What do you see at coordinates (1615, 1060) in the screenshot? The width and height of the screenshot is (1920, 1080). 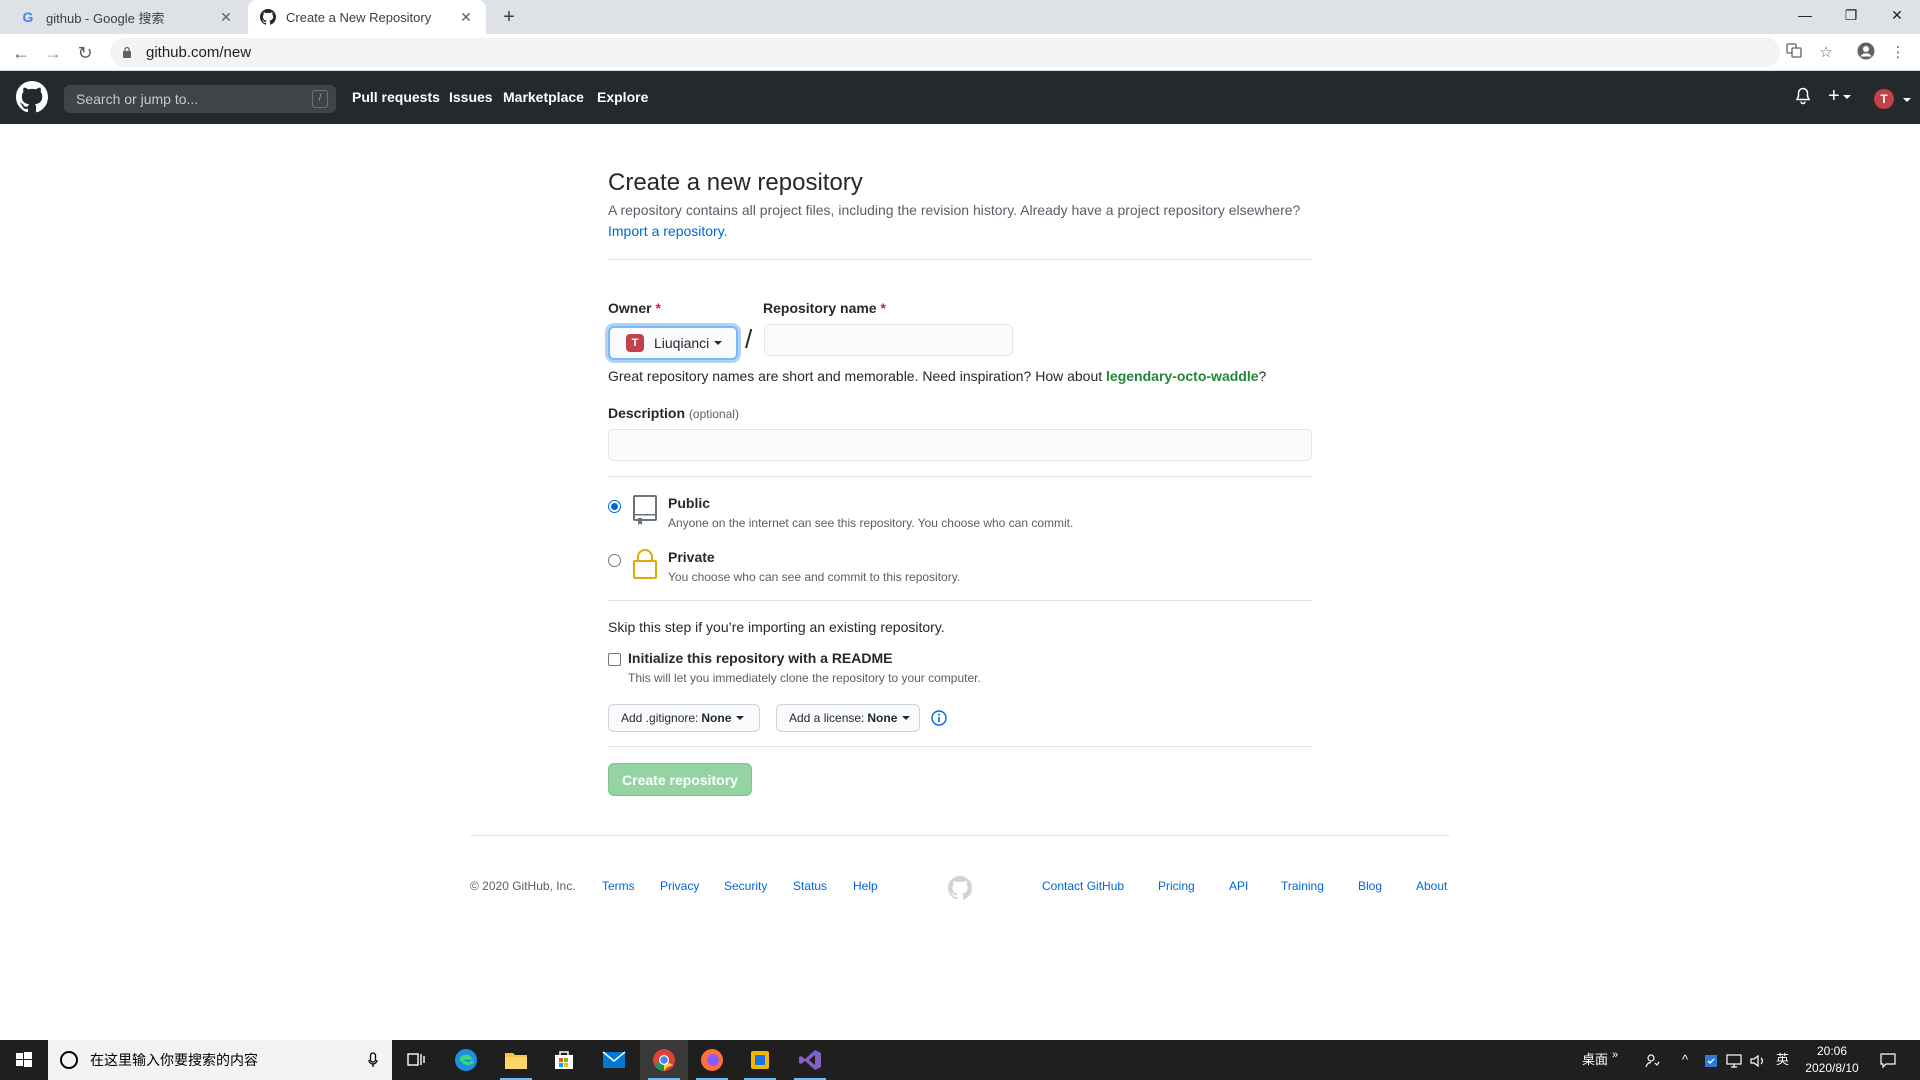 I see `toolbar-expand-icon: »` at bounding box center [1615, 1060].